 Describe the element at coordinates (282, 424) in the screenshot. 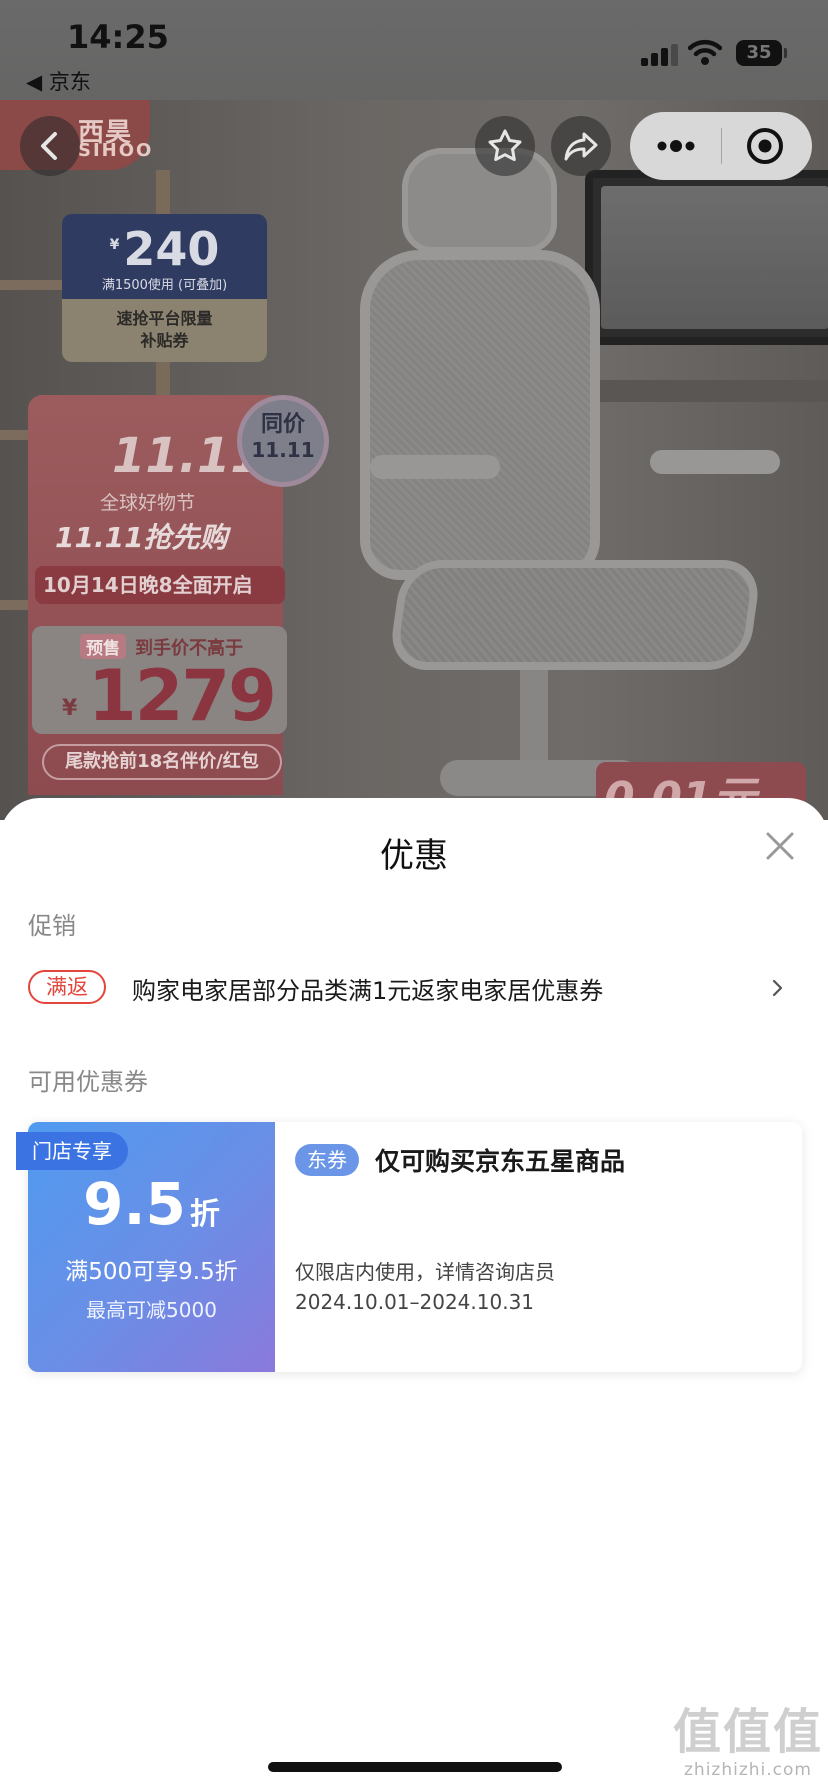

I see `same-price-line1: 同价` at that location.